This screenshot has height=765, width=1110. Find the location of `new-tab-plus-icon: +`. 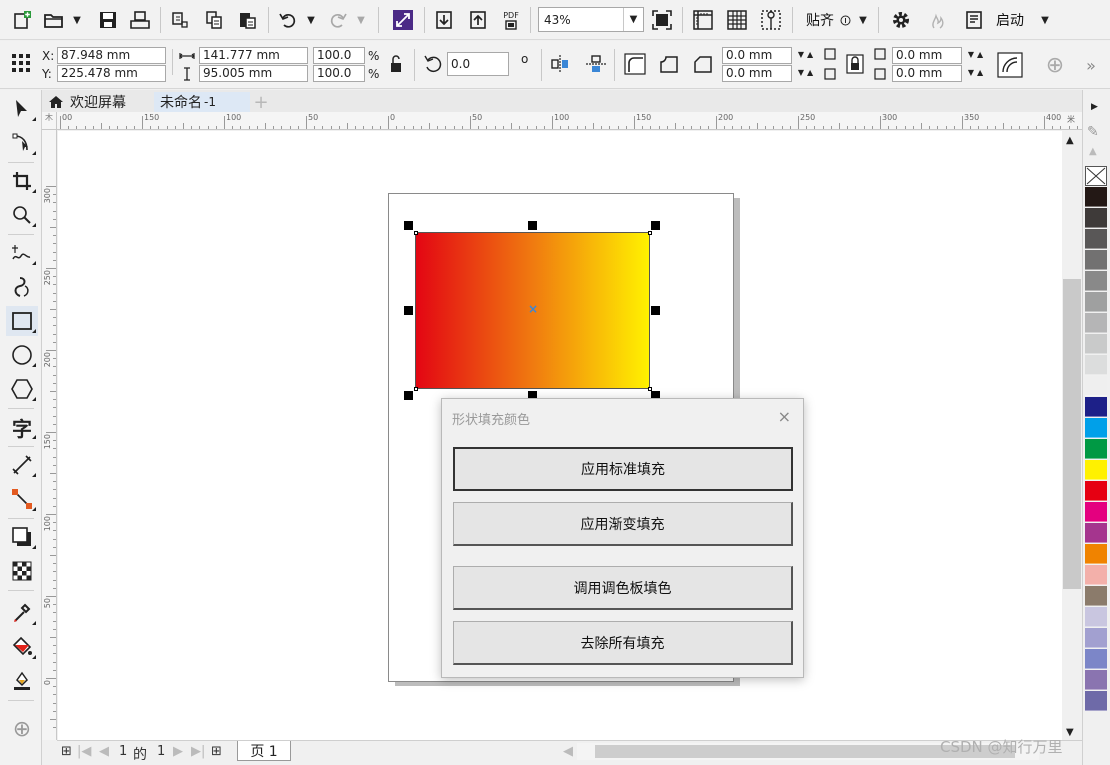

new-tab-plus-icon: + is located at coordinates (261, 102).